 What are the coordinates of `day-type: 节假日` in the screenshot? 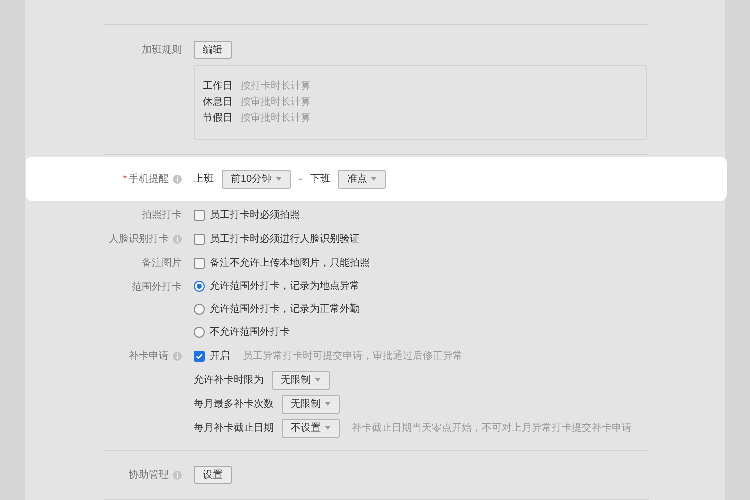 It's located at (218, 119).